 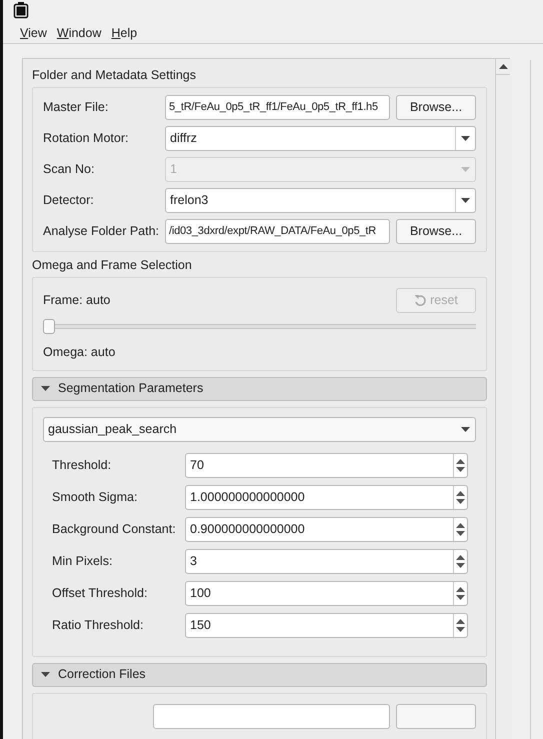 I want to click on path-field, so click(x=271, y=716).